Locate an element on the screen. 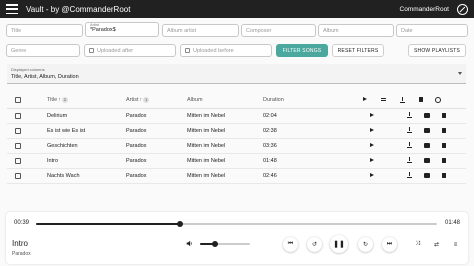  artist-column-header: Artist↑ 1 is located at coordinates (156, 101).